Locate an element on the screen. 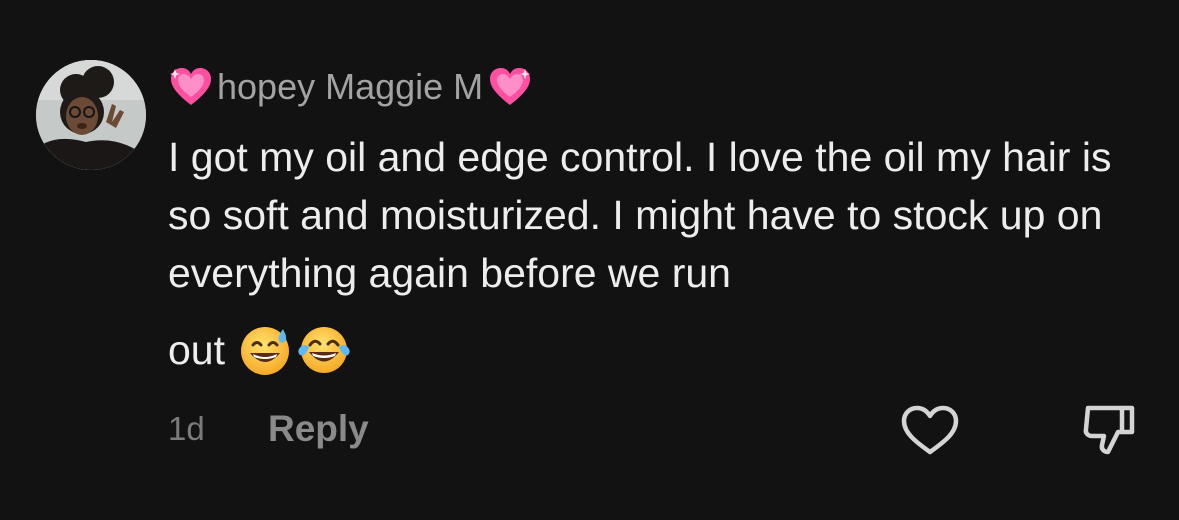 The width and height of the screenshot is (1179, 520). comment-text-last-line: out is located at coordinates (259, 350).